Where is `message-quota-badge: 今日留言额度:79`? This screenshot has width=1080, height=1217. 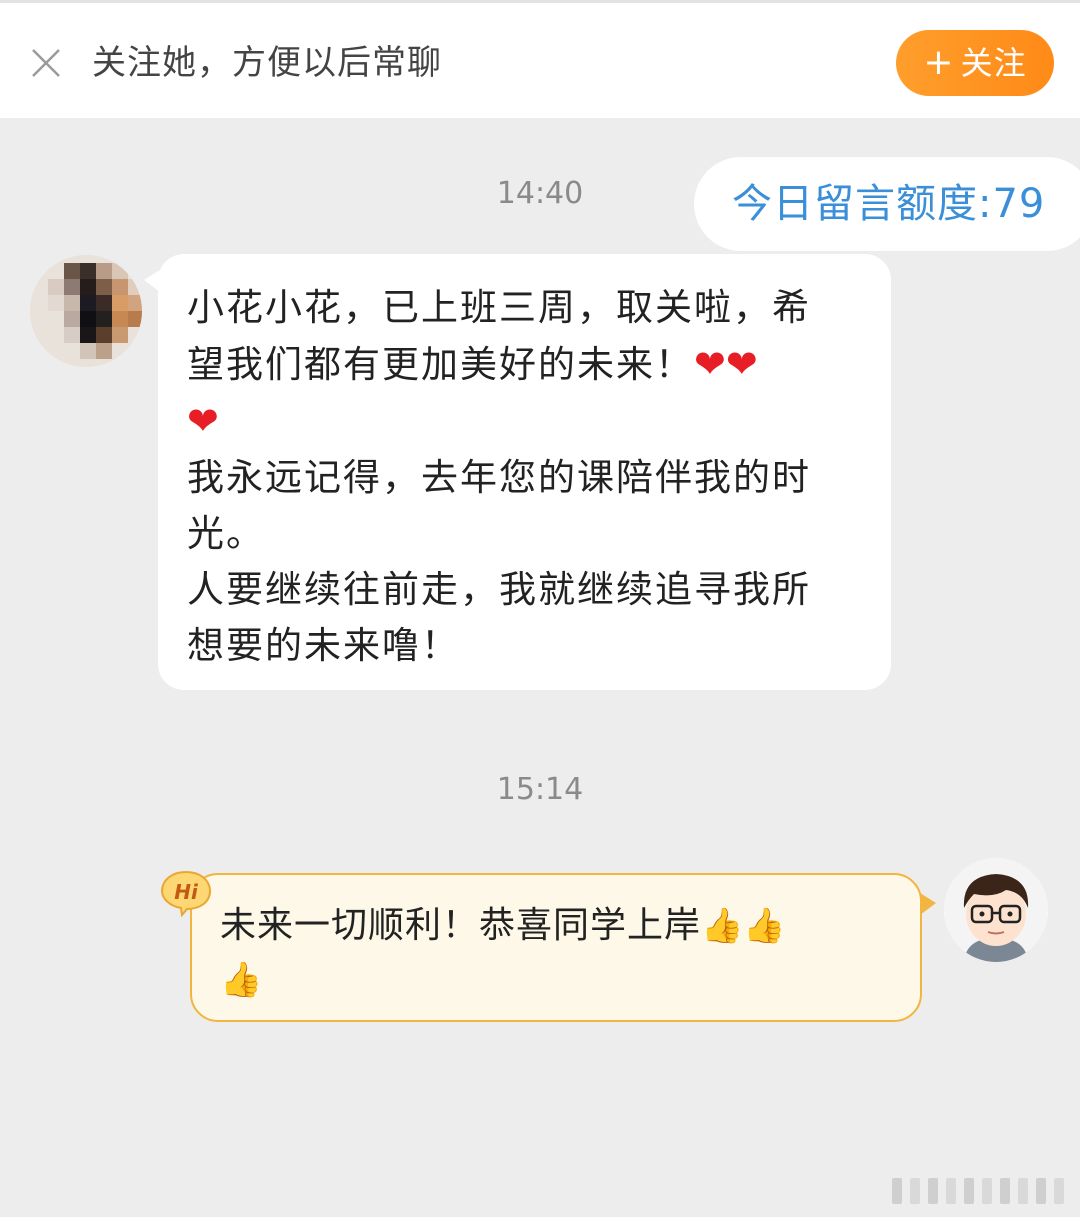
message-quota-badge: 今日留言额度:79 is located at coordinates (887, 204).